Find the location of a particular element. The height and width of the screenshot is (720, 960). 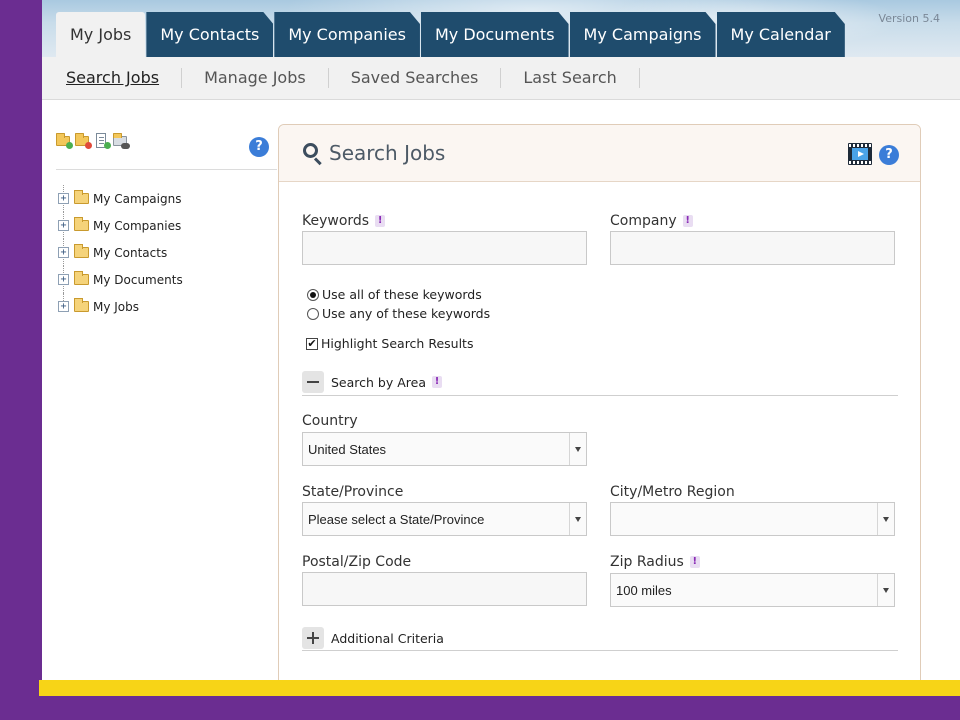

tree-item-my-campaigns: + My Campaigns is located at coordinates (120, 198).